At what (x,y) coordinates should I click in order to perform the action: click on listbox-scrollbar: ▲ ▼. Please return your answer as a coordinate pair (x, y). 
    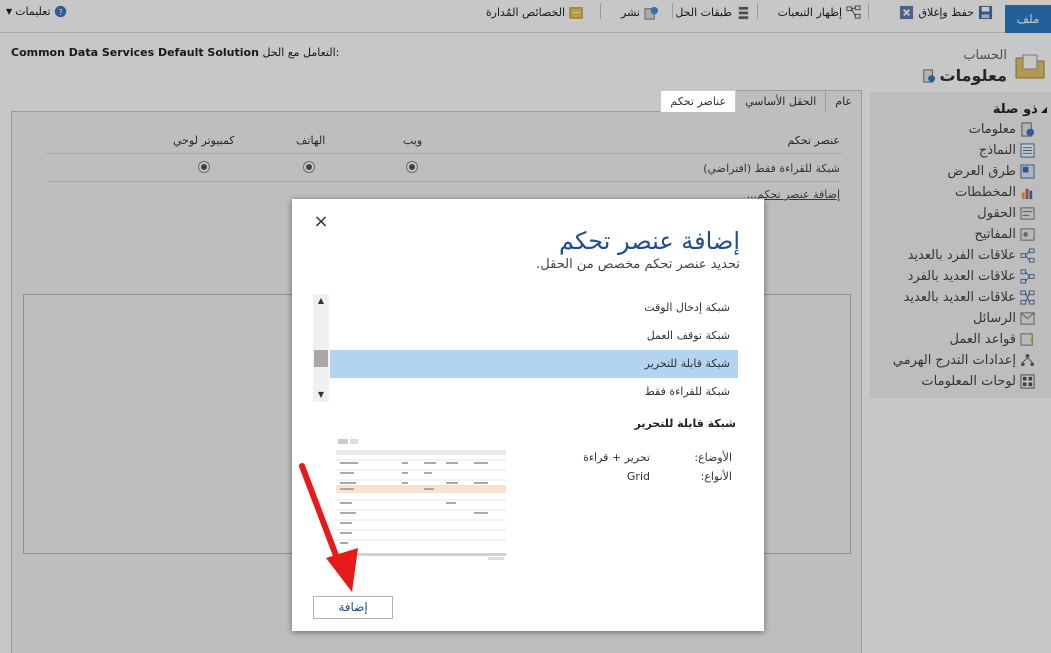
    Looking at the image, I should click on (321, 348).